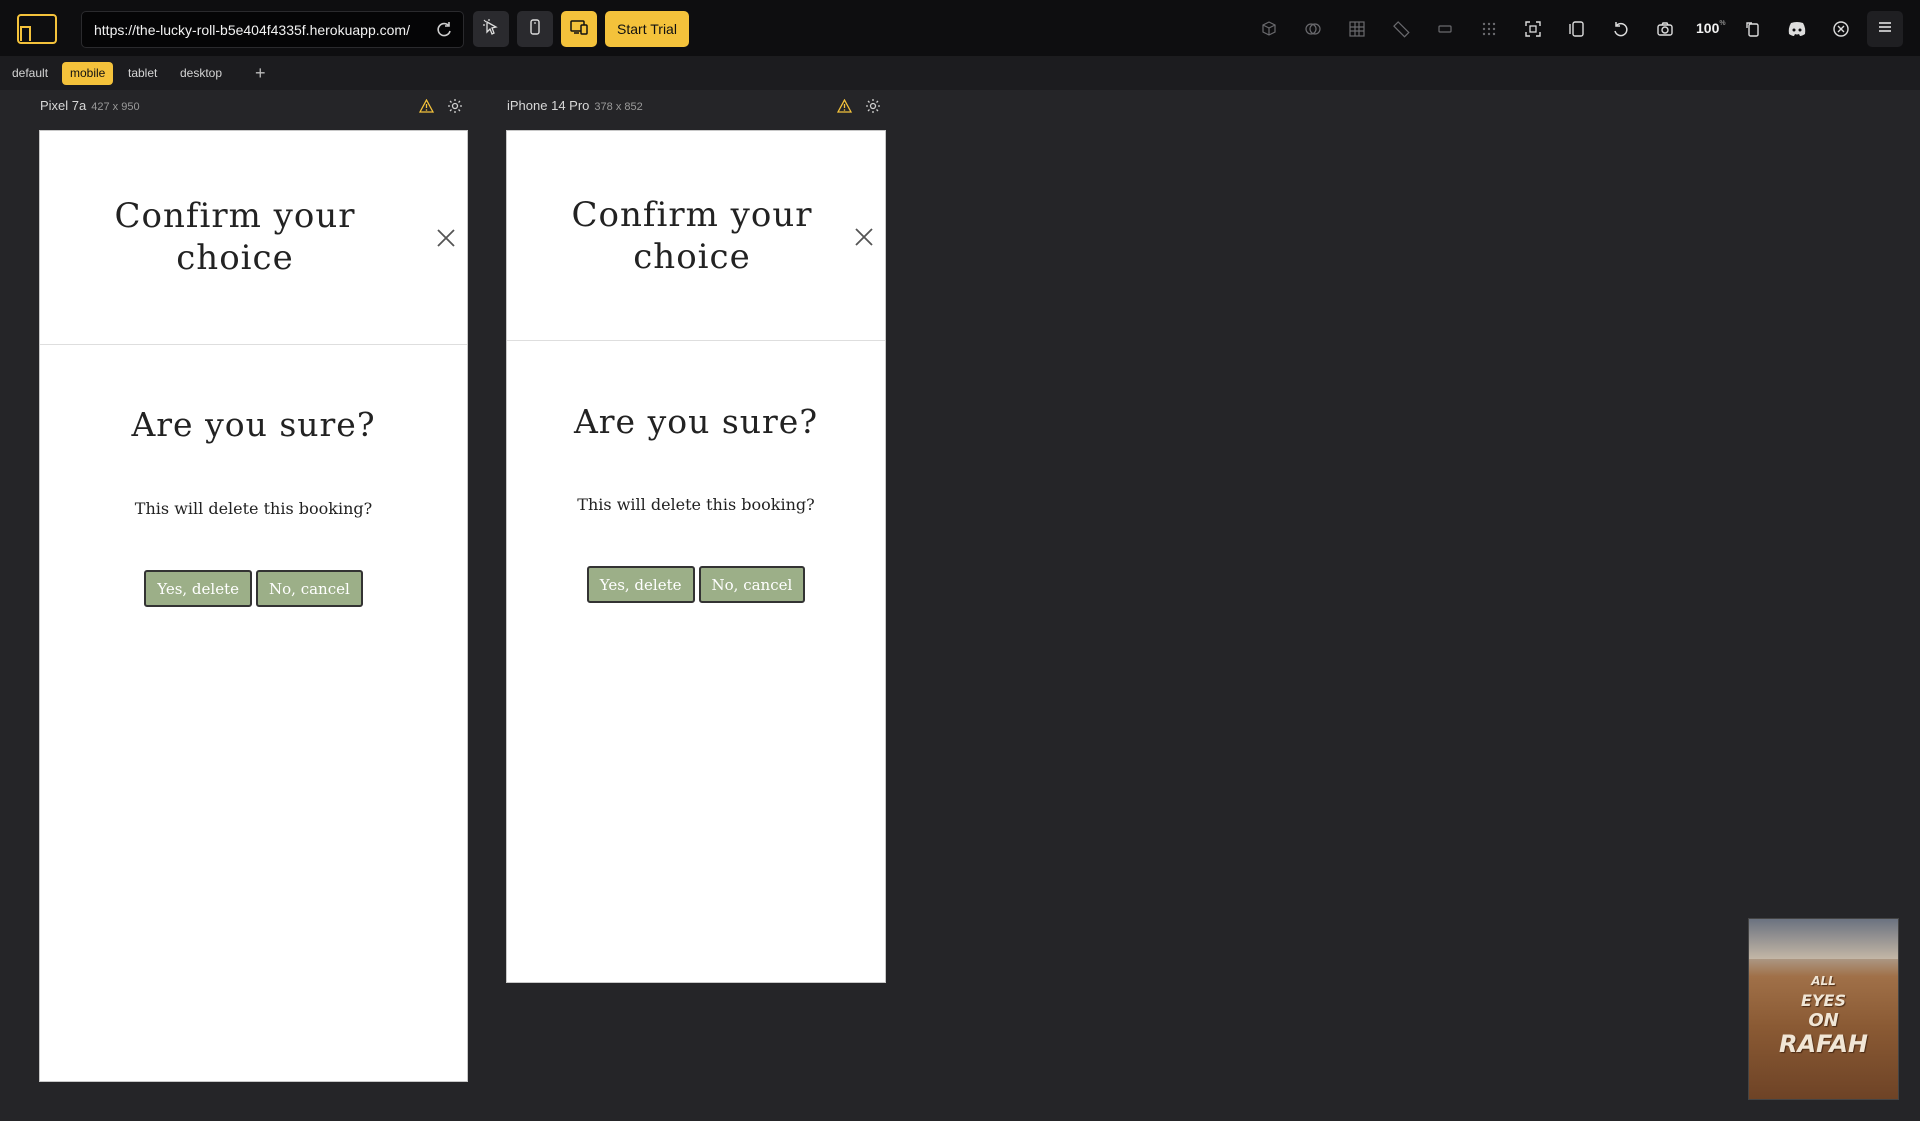 Image resolution: width=1920 pixels, height=1121 pixels. I want to click on zoom-level: 100%, so click(1711, 28).